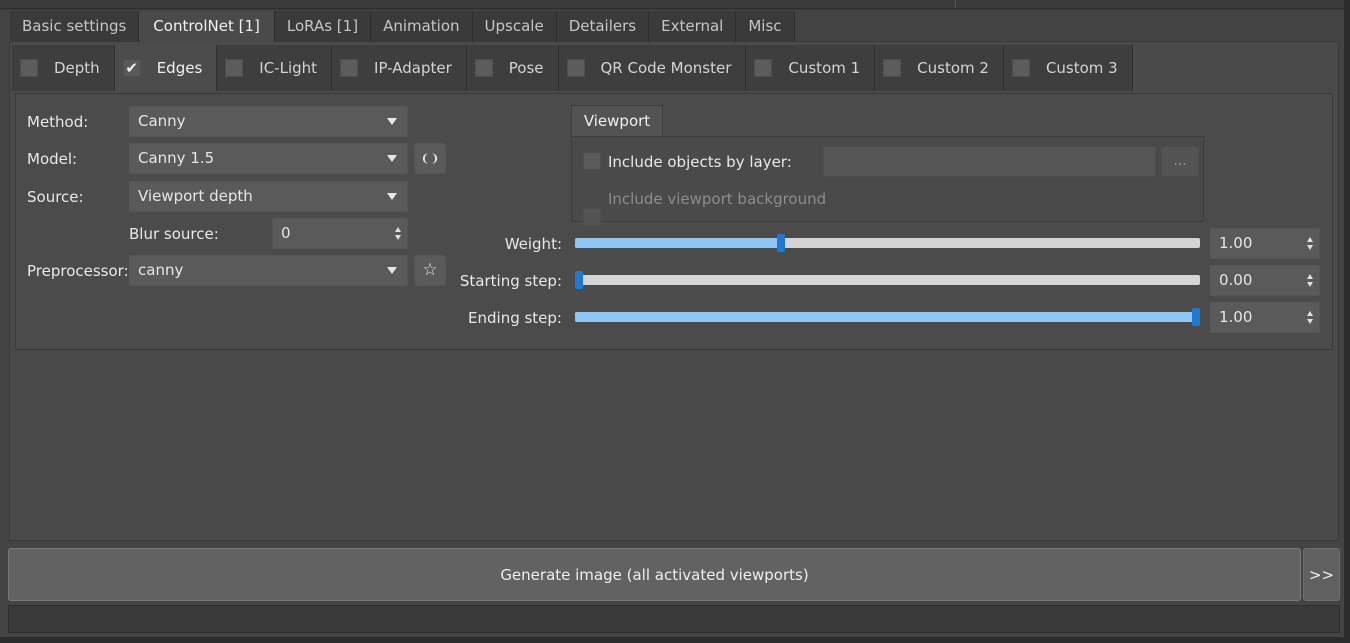 This screenshot has height=643, width=1350. What do you see at coordinates (422, 26) in the screenshot?
I see `tab-animation: Animation` at bounding box center [422, 26].